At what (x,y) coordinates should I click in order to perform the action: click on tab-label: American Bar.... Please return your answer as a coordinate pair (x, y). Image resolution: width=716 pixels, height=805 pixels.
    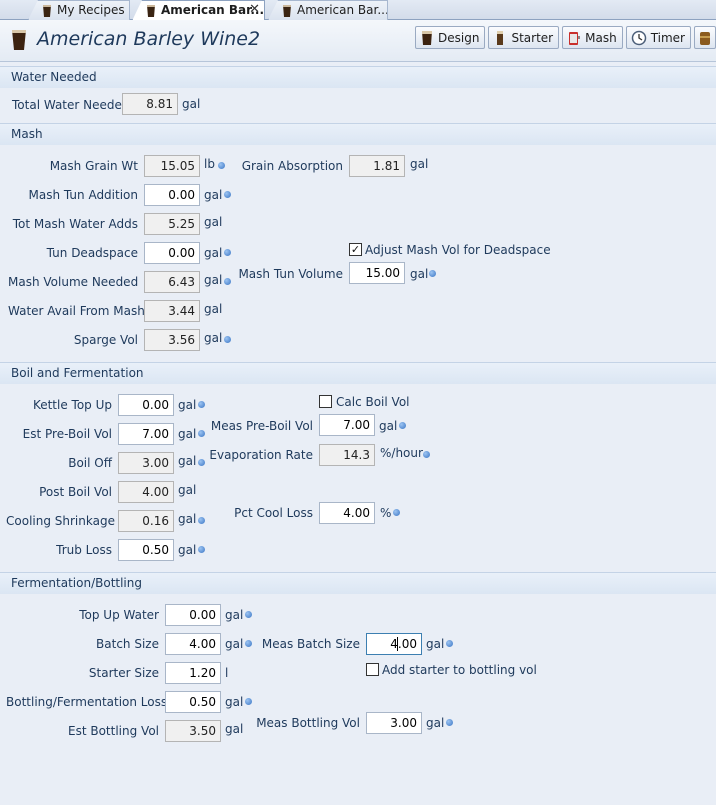
    Looking at the image, I should click on (342, 10).